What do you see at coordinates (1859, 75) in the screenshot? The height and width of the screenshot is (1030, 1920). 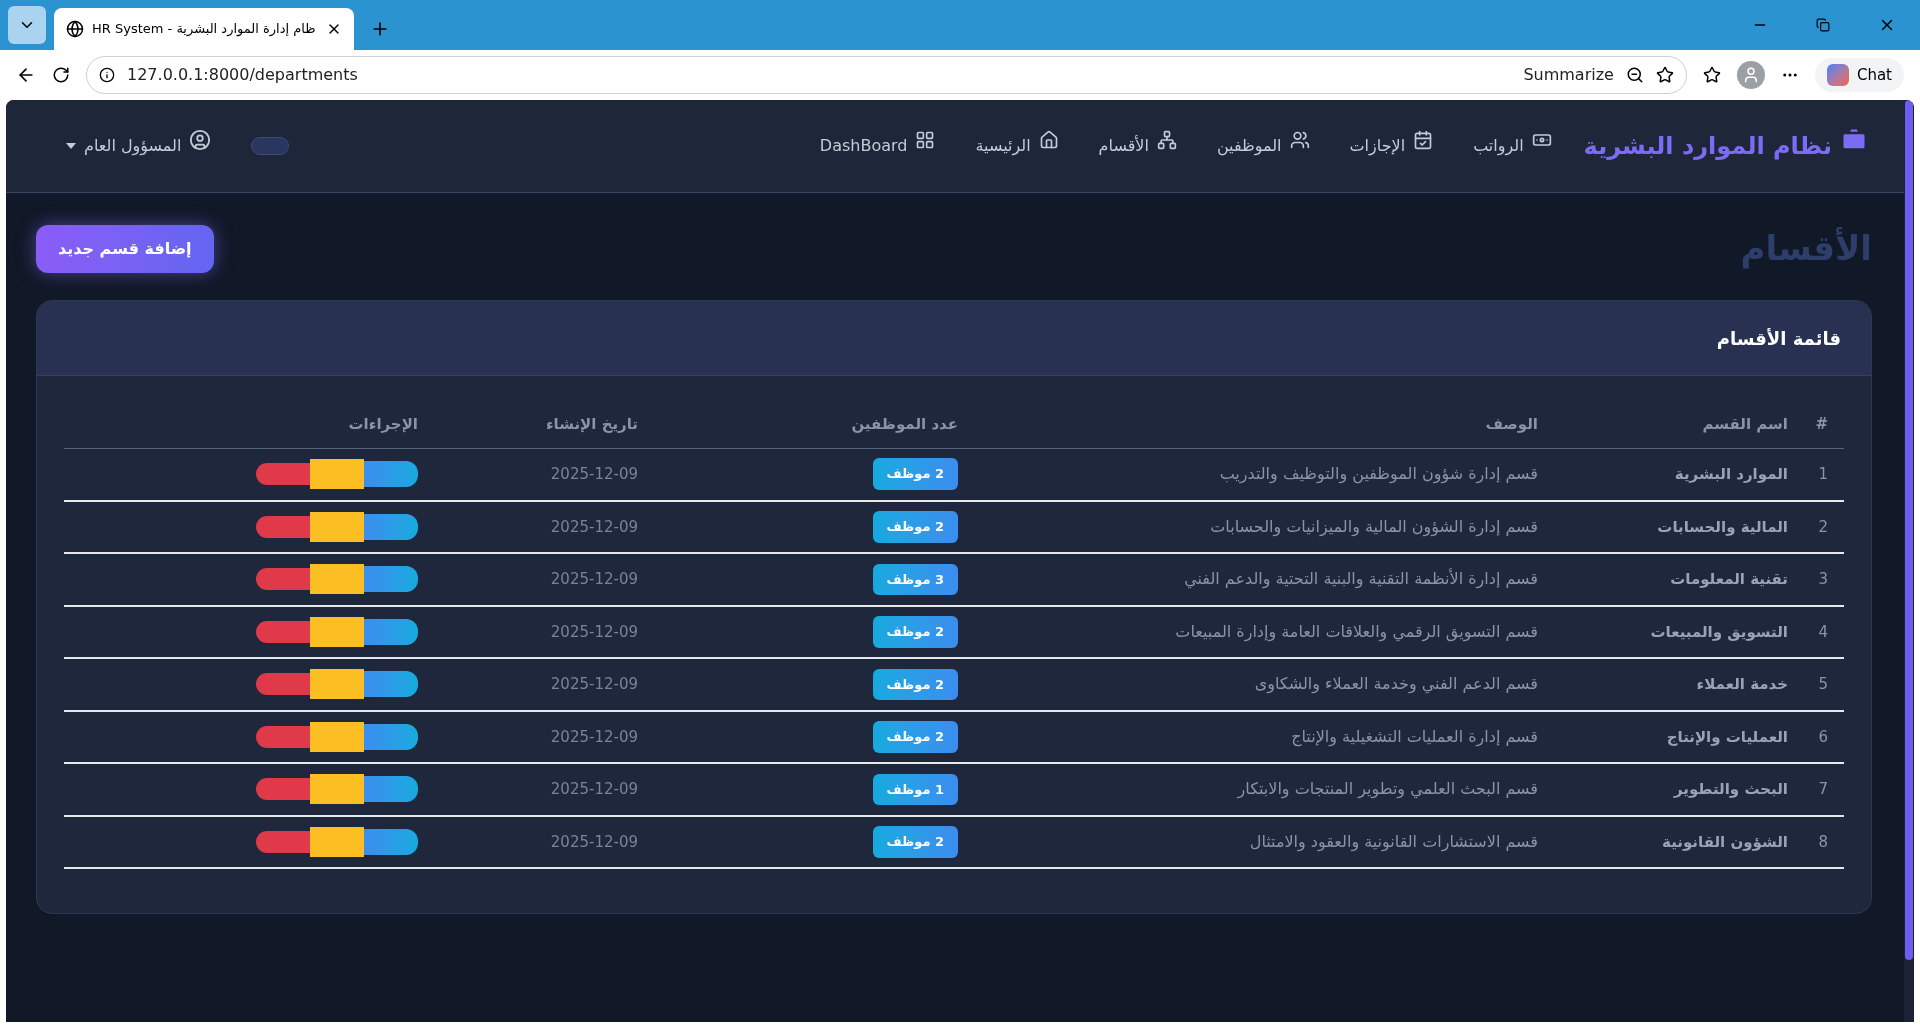 I see `chat-button: Chat` at bounding box center [1859, 75].